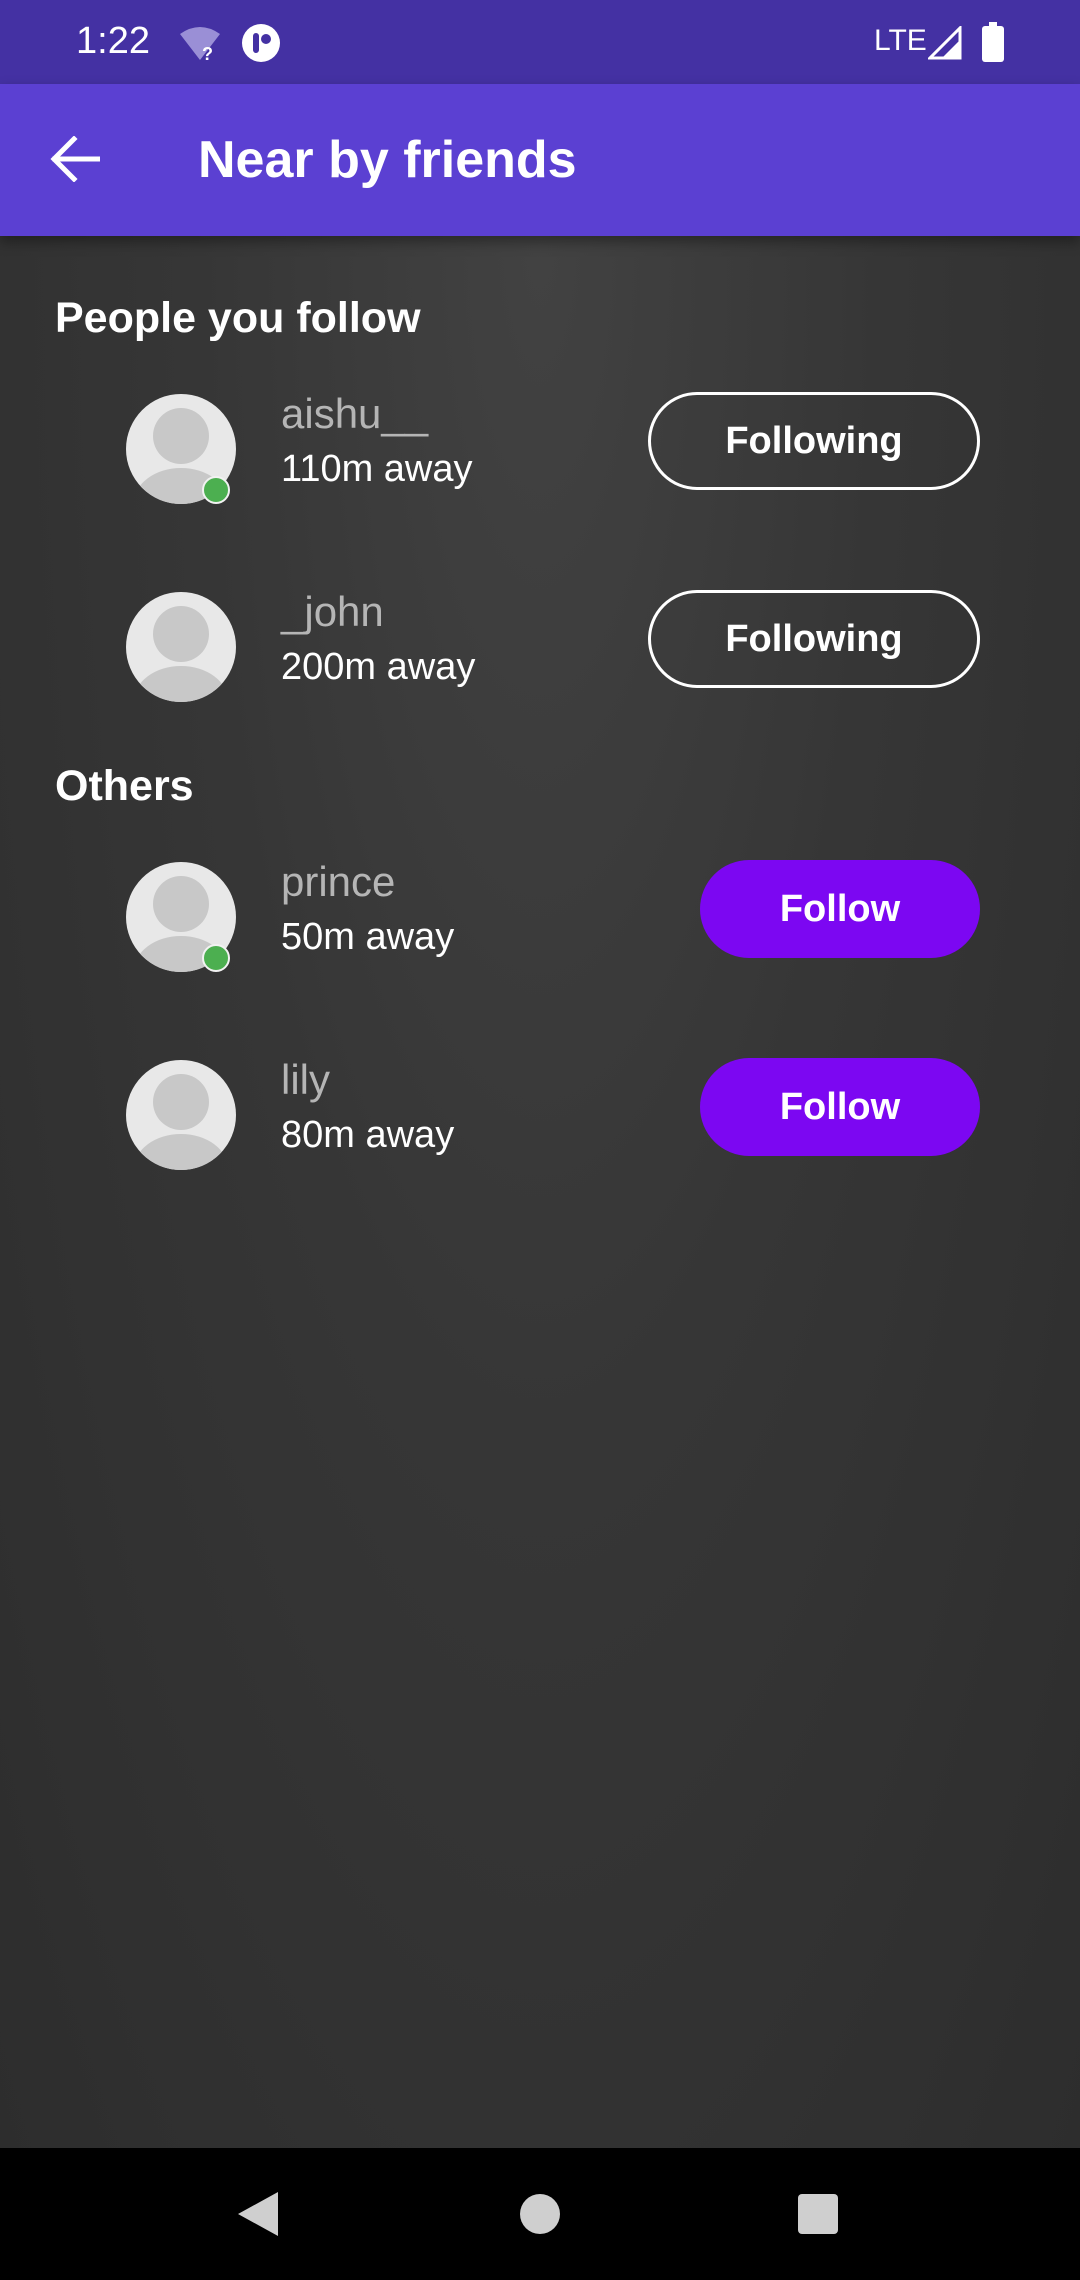 The width and height of the screenshot is (1080, 2280). Describe the element at coordinates (261, 43) in the screenshot. I see `app-notification-icon` at that location.